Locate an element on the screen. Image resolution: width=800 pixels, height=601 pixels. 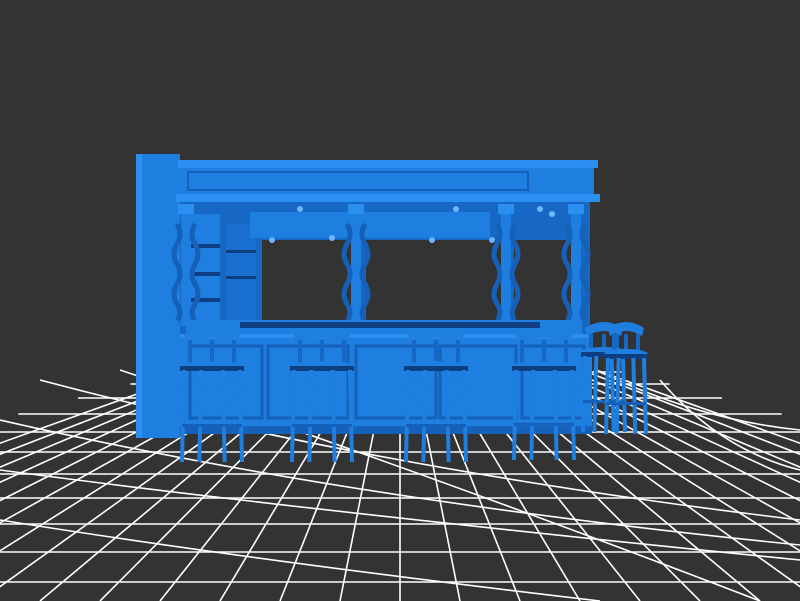
left-wall-edge is located at coordinates (139, 296).